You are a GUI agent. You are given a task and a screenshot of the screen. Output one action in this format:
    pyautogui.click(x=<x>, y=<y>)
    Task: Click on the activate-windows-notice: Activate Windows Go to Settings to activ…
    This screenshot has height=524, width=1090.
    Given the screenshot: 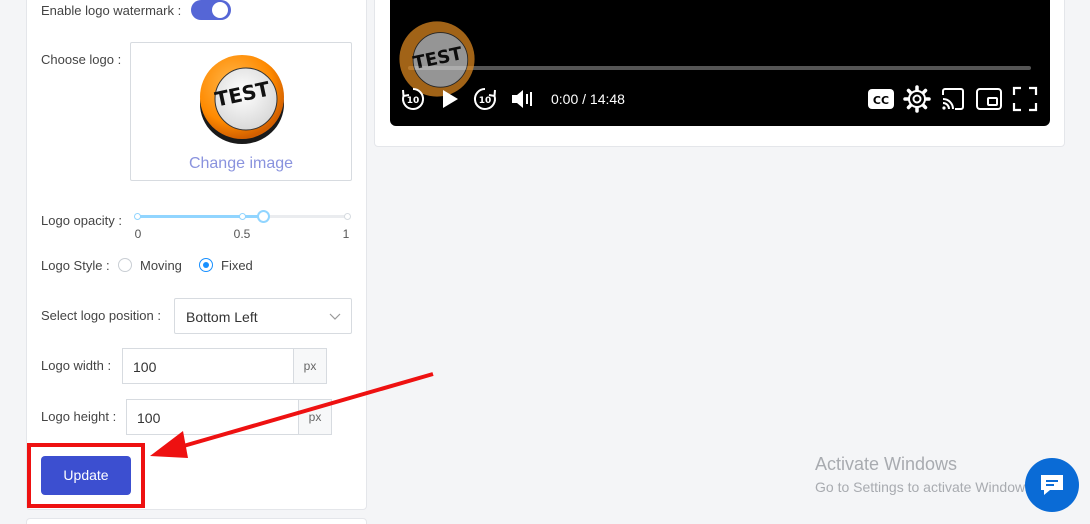 What is the action you would take?
    pyautogui.click(x=925, y=474)
    